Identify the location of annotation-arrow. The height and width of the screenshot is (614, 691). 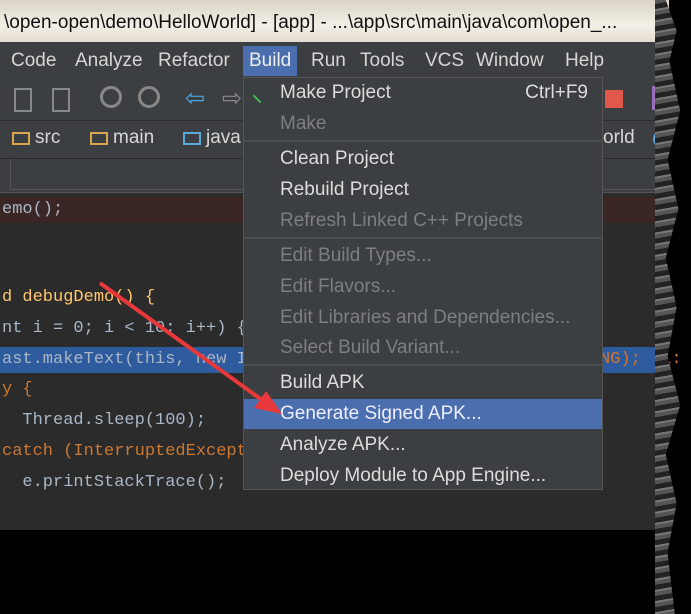
(190, 347).